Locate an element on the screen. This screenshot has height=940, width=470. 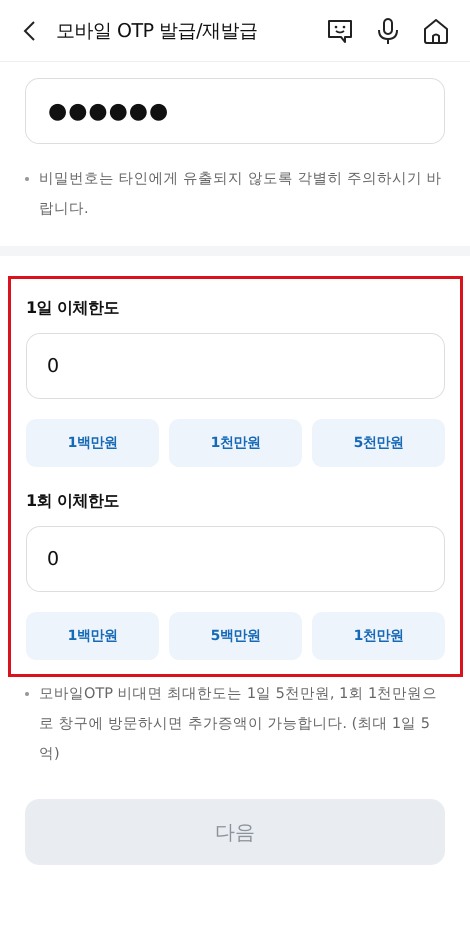
field-label: 1일 이체한도 is located at coordinates (73, 308).